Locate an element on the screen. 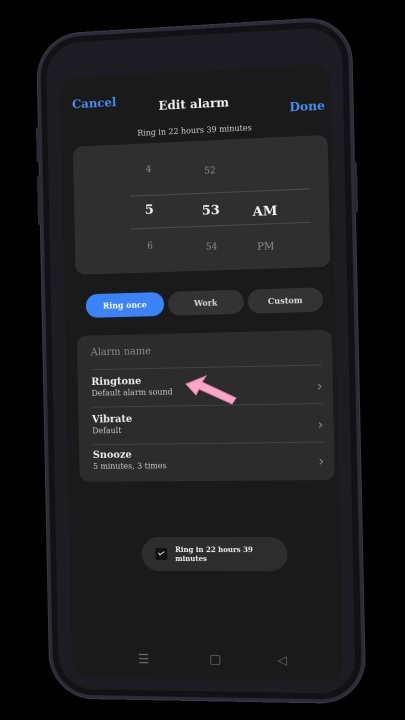 The width and height of the screenshot is (405, 720). toast-text: Ring in 22 hours 39 minutes is located at coordinates (213, 554).